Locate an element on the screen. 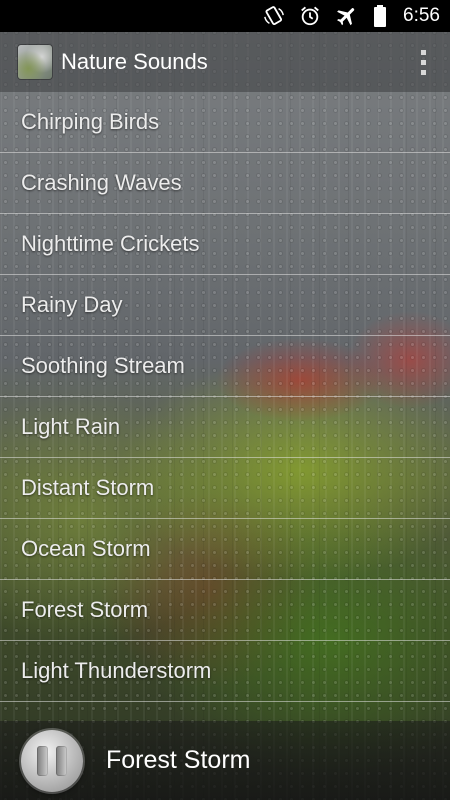  list-item-label: Forest Storm is located at coordinates (85, 609).